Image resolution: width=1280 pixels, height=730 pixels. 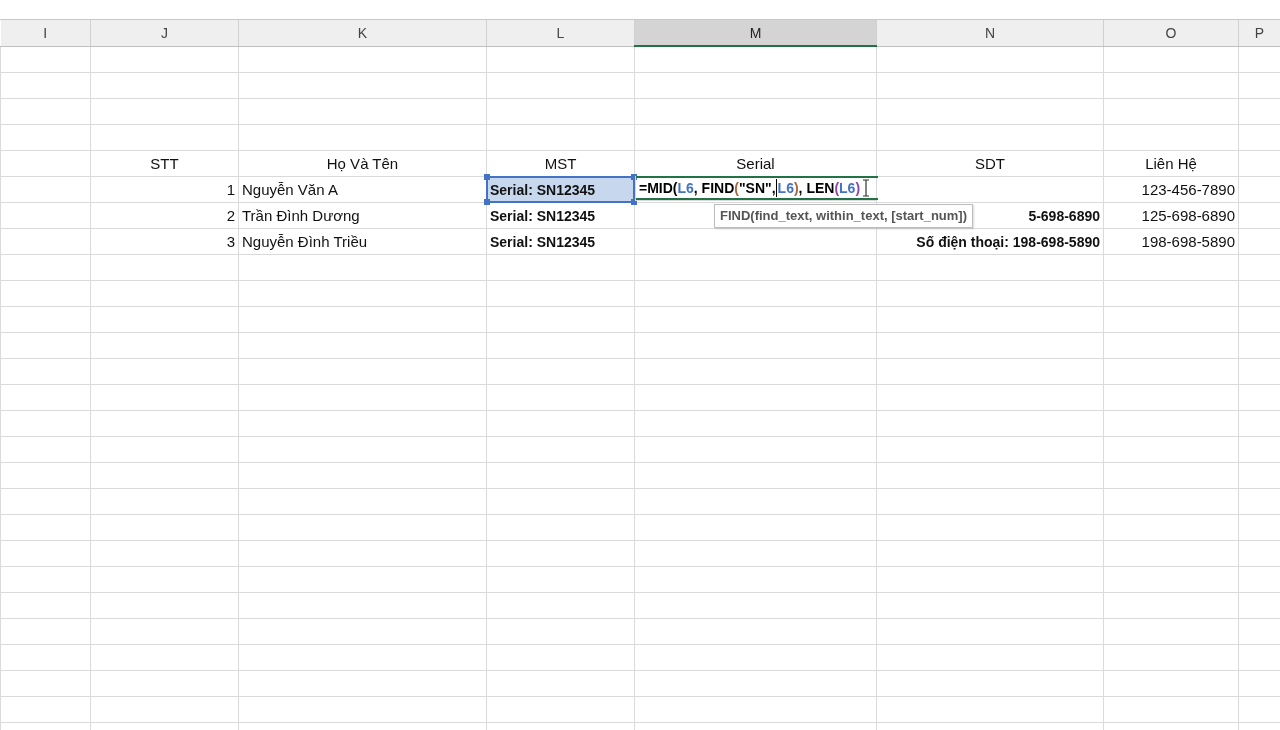 What do you see at coordinates (776, 188) in the screenshot?
I see `text-caret` at bounding box center [776, 188].